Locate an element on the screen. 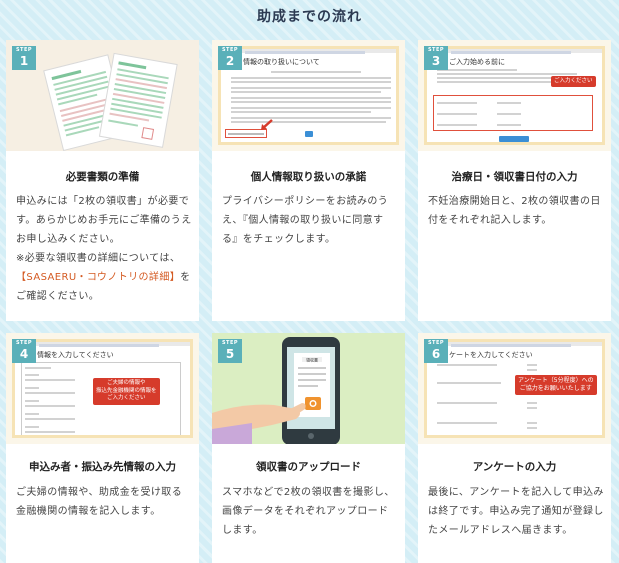 The height and width of the screenshot is (563, 619). step-title: 領収書のアップロード is located at coordinates (308, 467).